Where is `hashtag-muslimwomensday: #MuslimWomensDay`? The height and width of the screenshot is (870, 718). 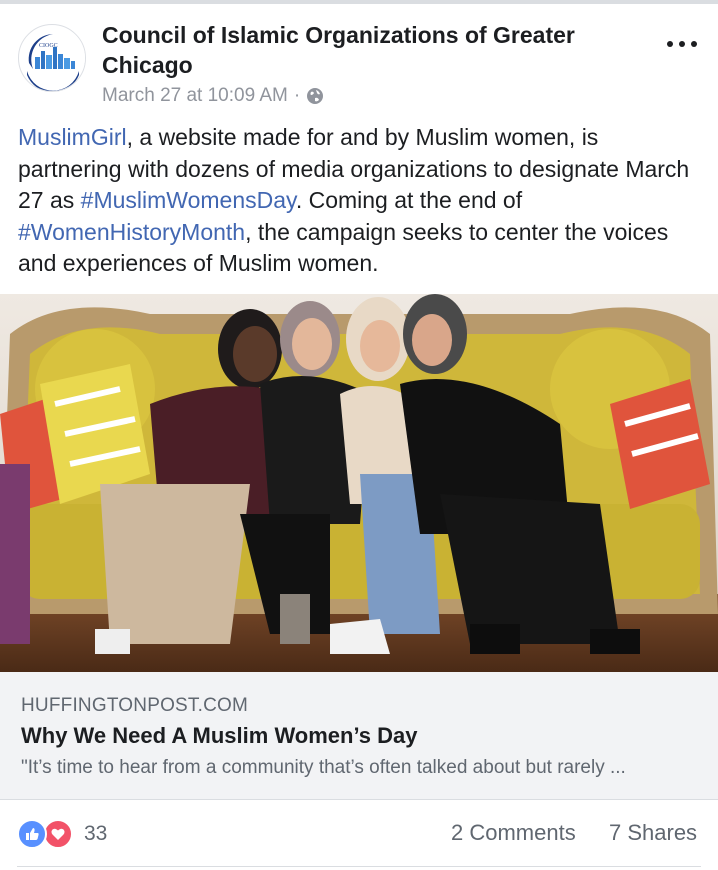
hashtag-muslimwomensday: #MuslimWomensDay is located at coordinates (188, 200).